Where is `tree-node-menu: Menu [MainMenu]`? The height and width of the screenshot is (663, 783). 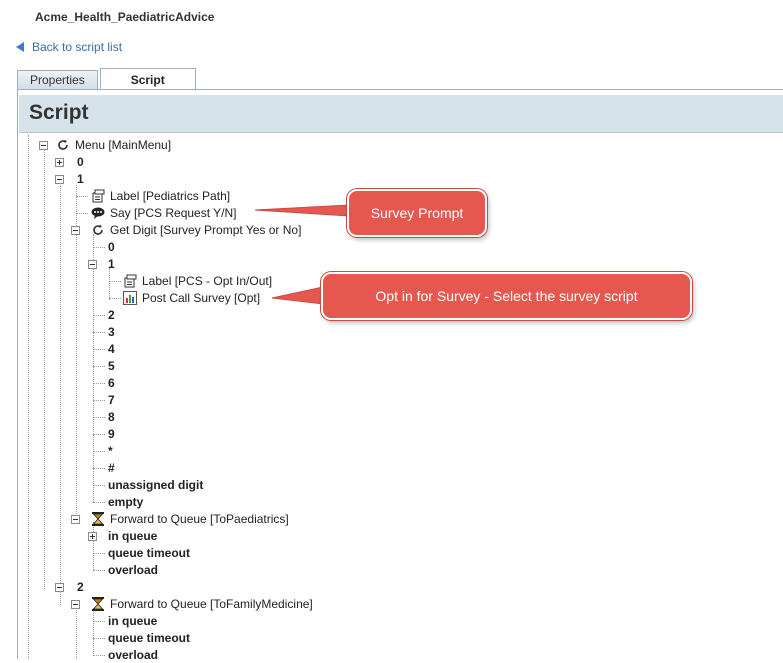
tree-node-menu: Menu [MainMenu] is located at coordinates (113, 145).